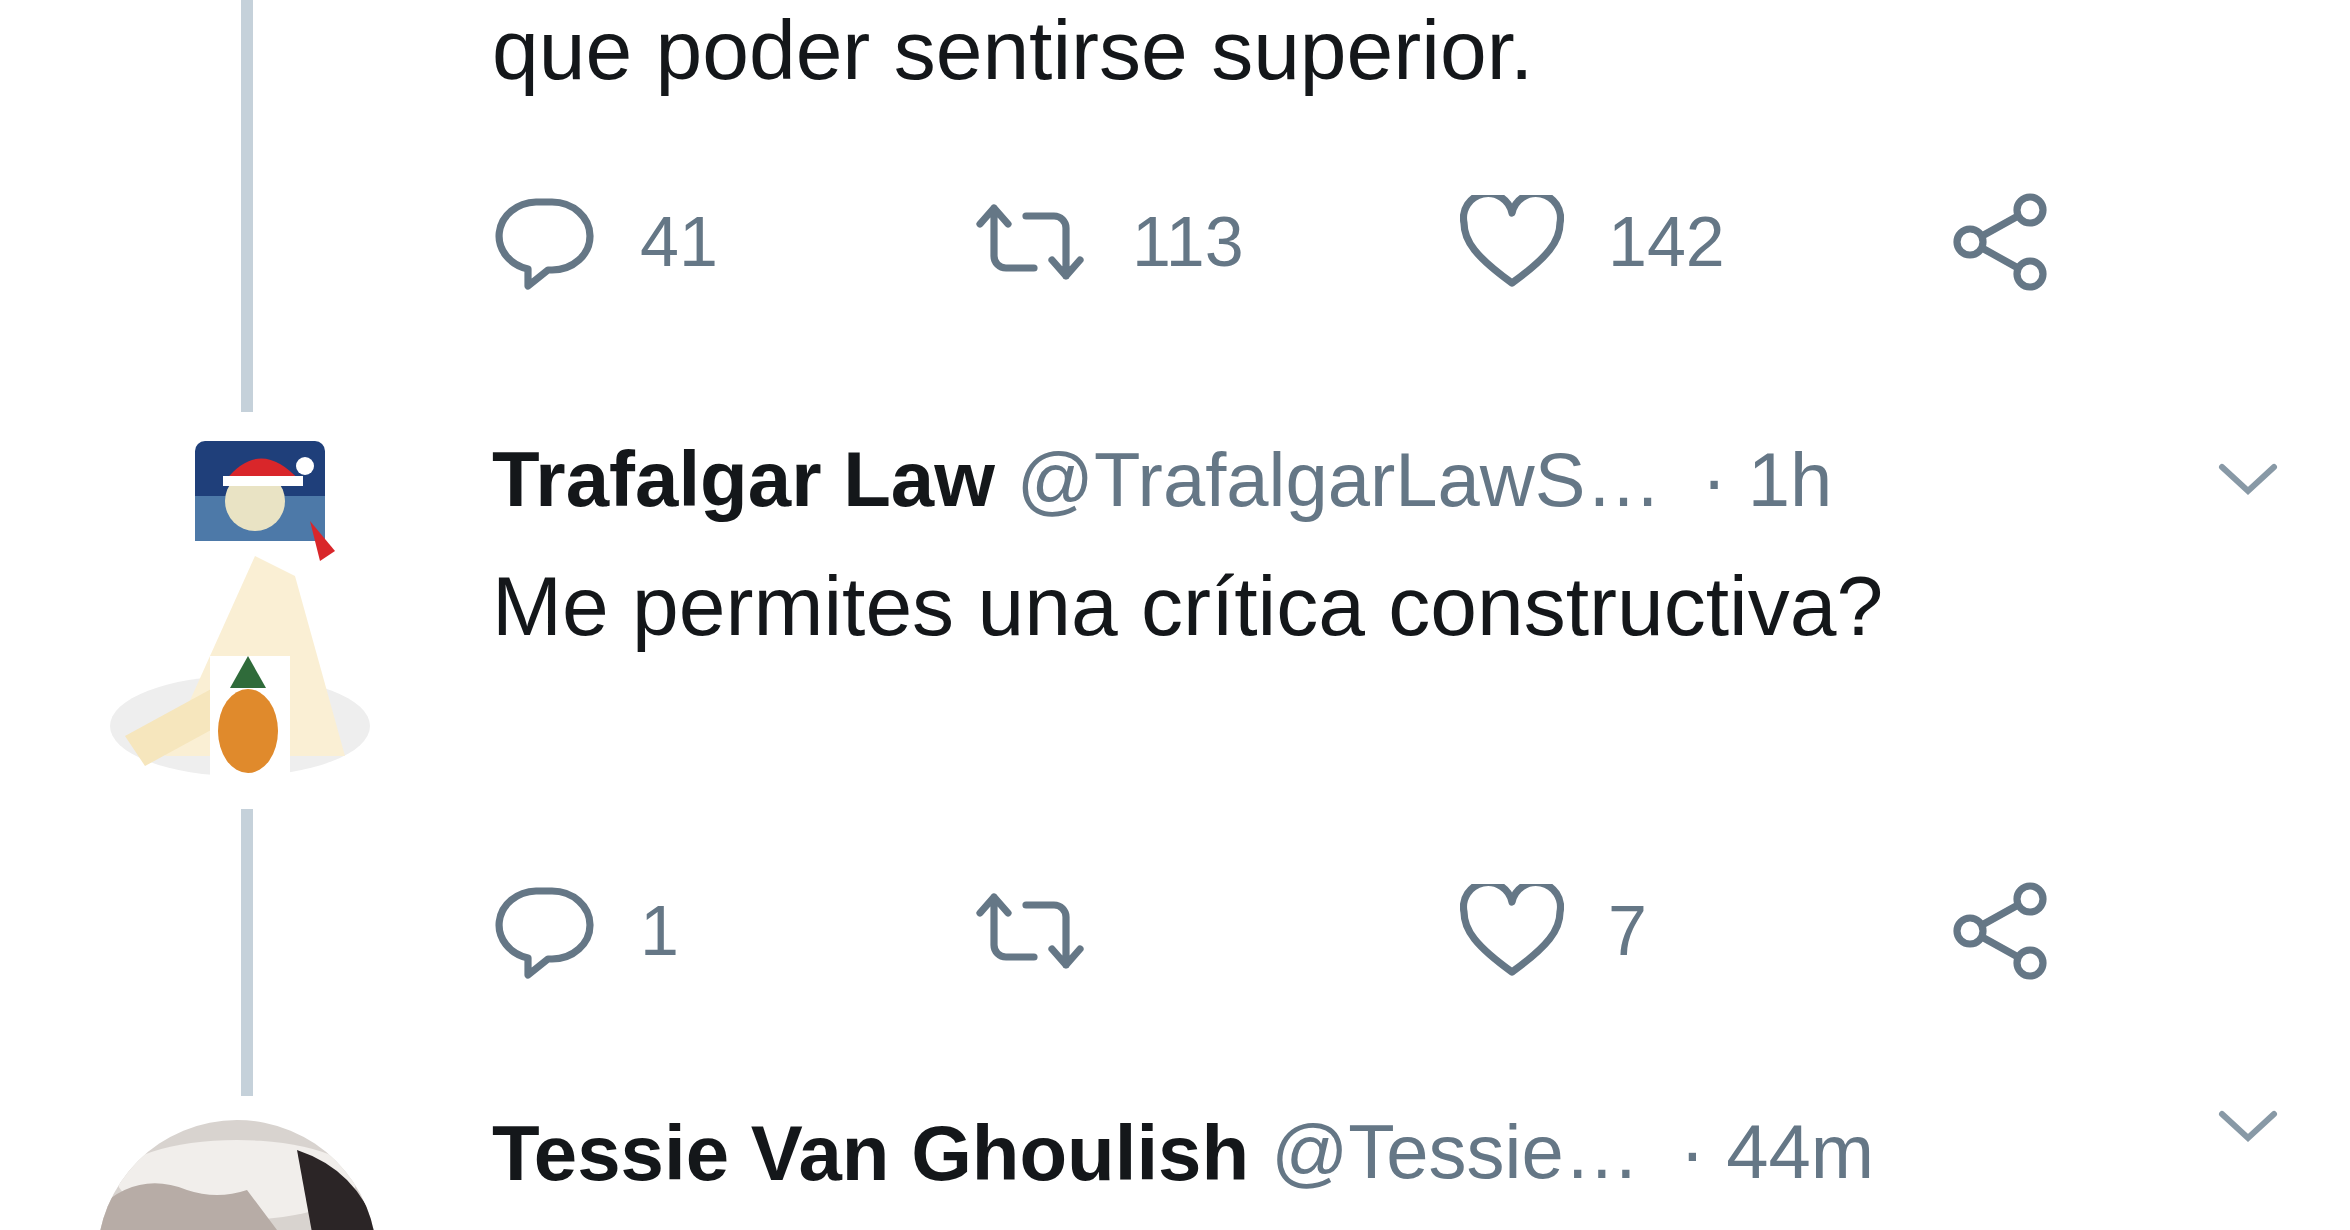 The height and width of the screenshot is (1230, 2350). Describe the element at coordinates (743, 479) in the screenshot. I see `user-name: Trafalgar Law` at that location.